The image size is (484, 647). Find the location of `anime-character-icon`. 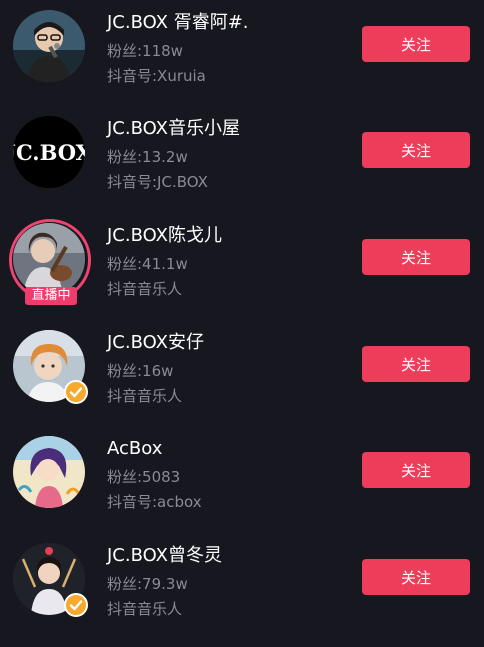

anime-character-icon is located at coordinates (49, 472).